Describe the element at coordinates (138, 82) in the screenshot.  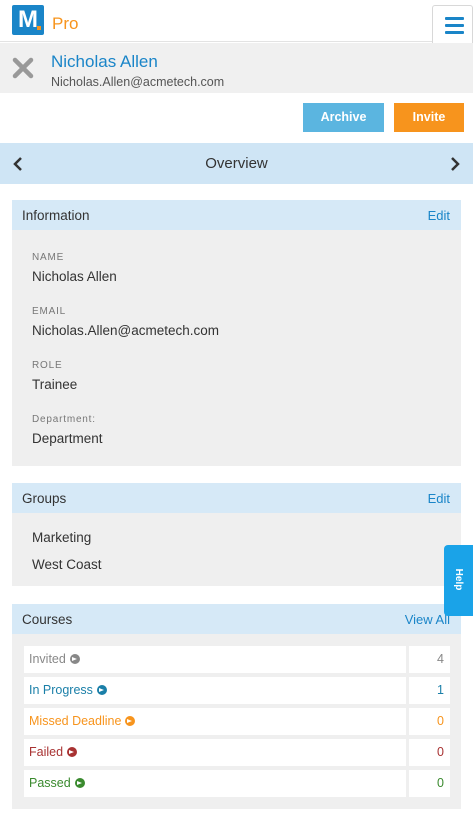
I see `profile-email: Nicholas.Allen@acmetech.com` at that location.